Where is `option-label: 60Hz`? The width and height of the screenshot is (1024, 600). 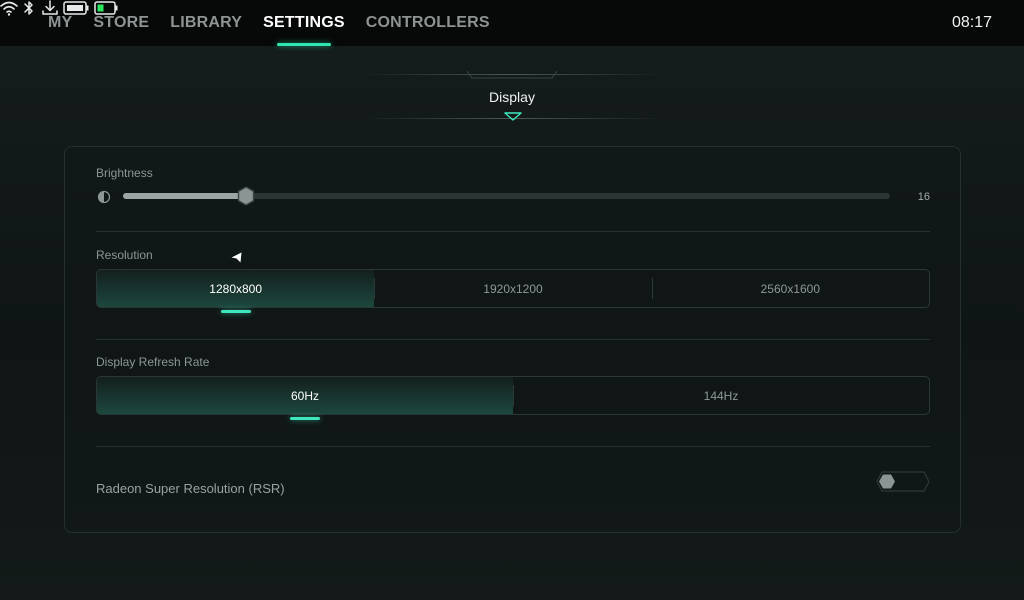
option-label: 60Hz is located at coordinates (304, 395).